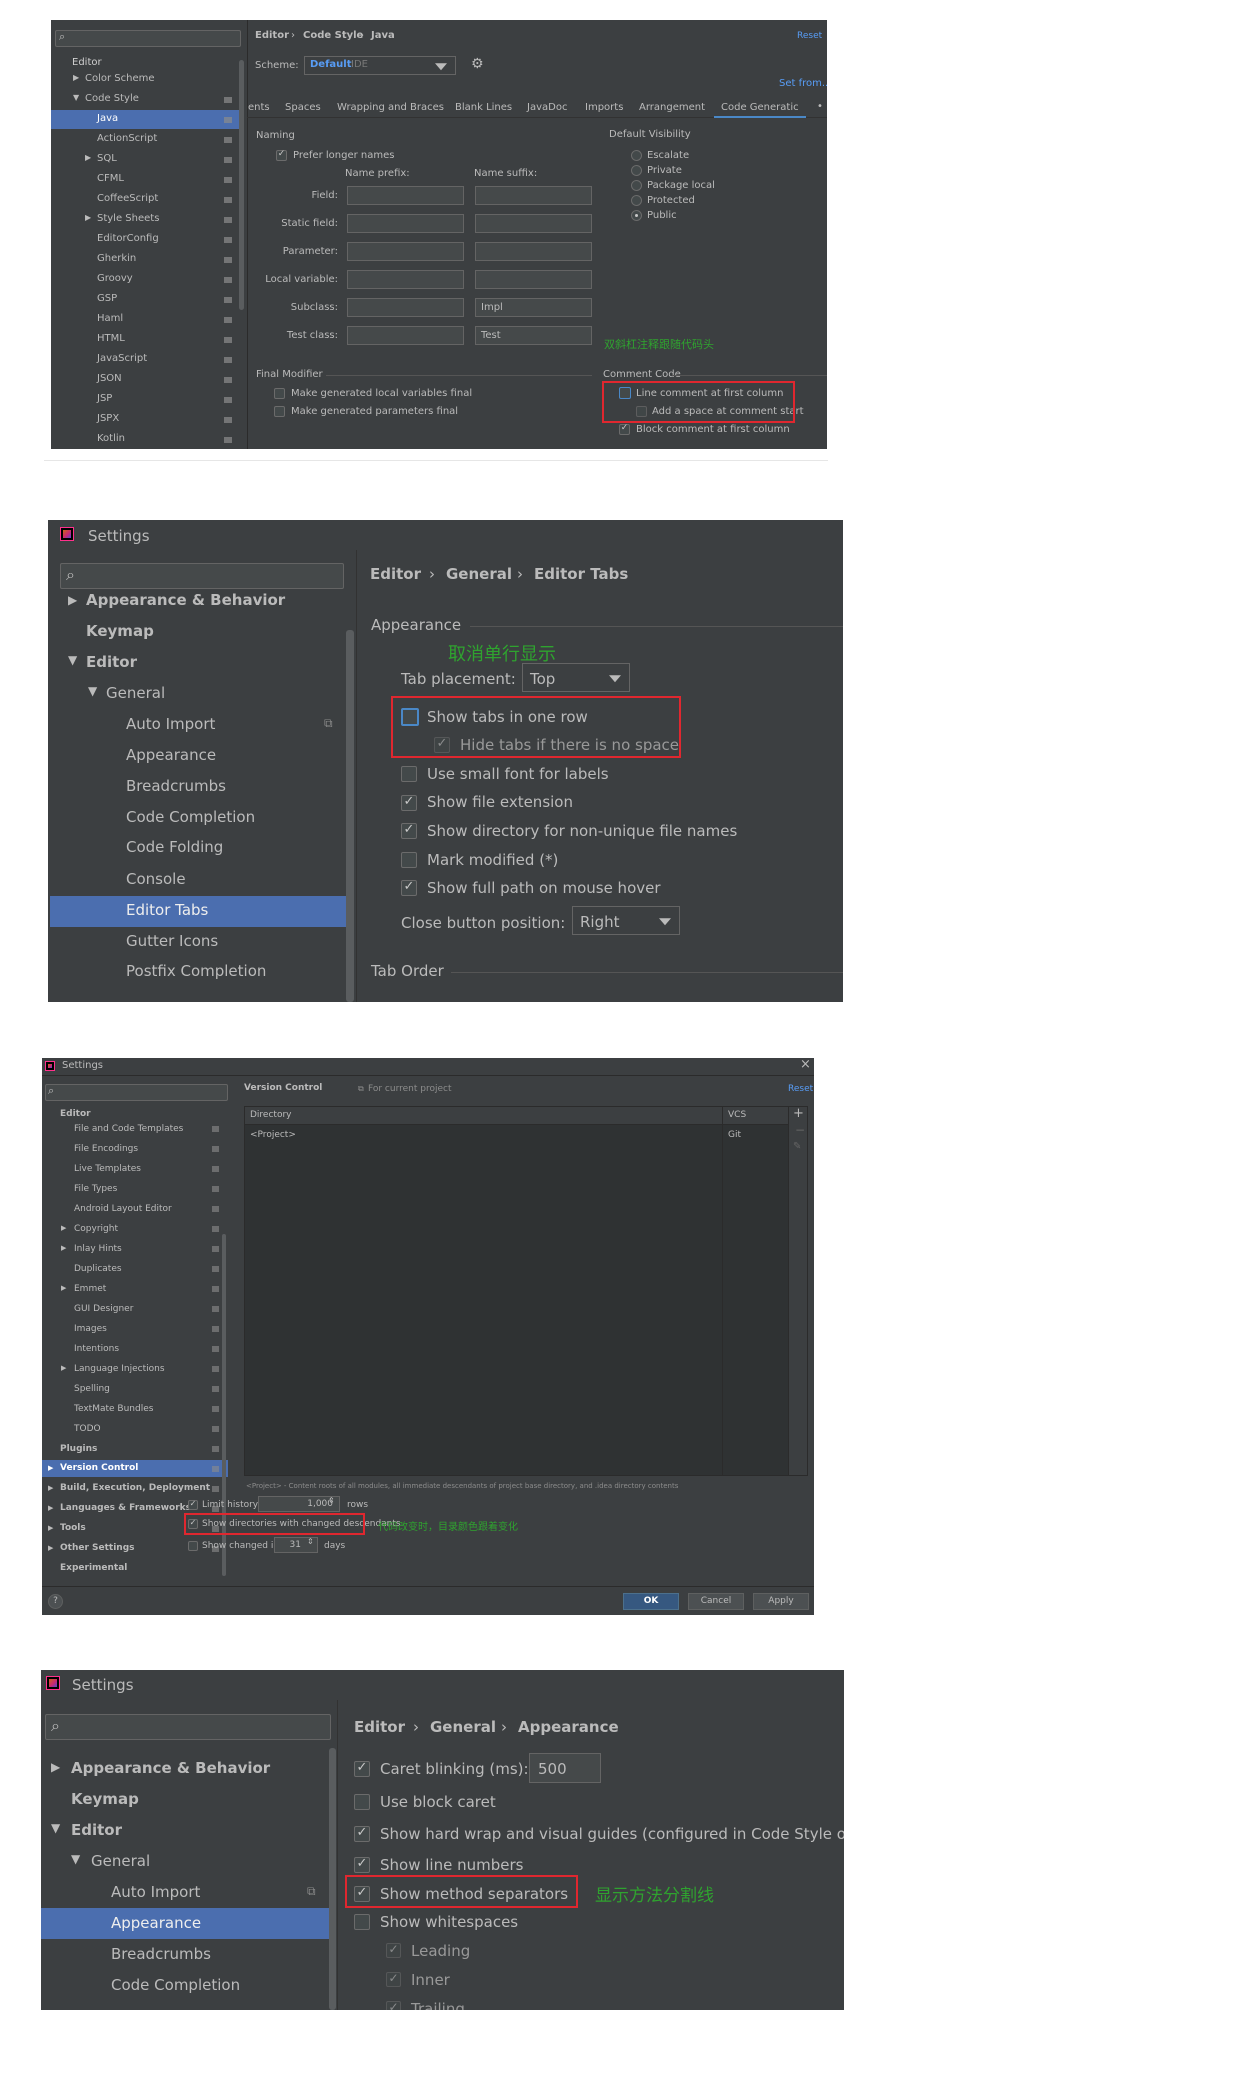 This screenshot has height=2073, width=1253. Describe the element at coordinates (734, 1135) in the screenshot. I see `table-row-vcs: Git` at that location.